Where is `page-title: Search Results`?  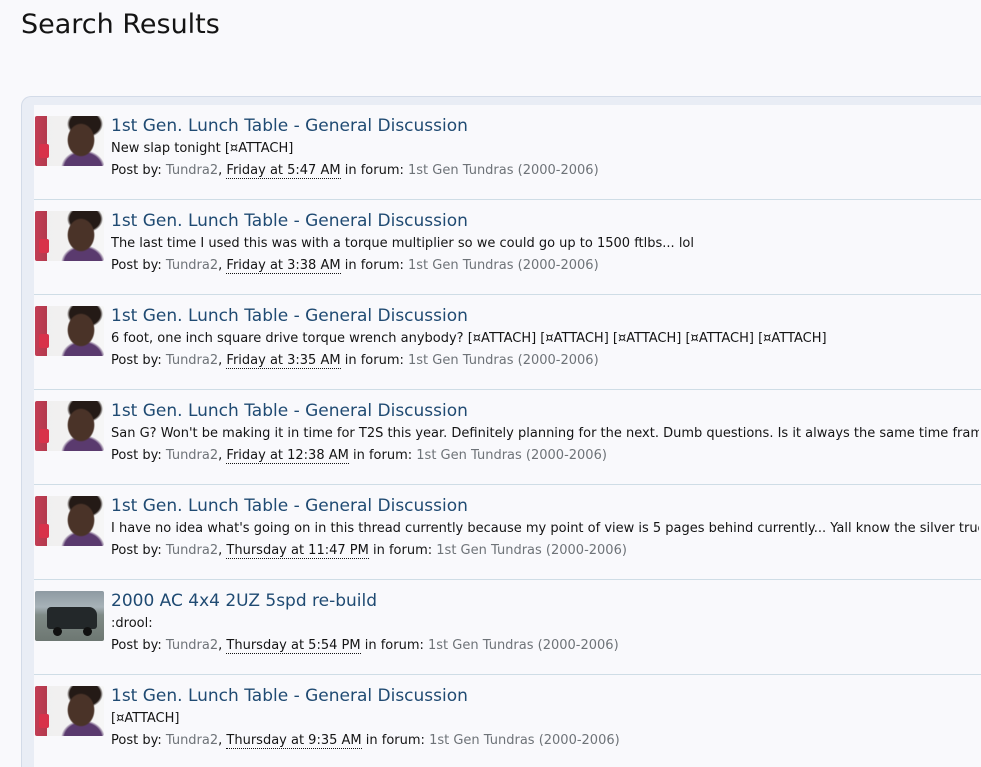 page-title: Search Results is located at coordinates (120, 24).